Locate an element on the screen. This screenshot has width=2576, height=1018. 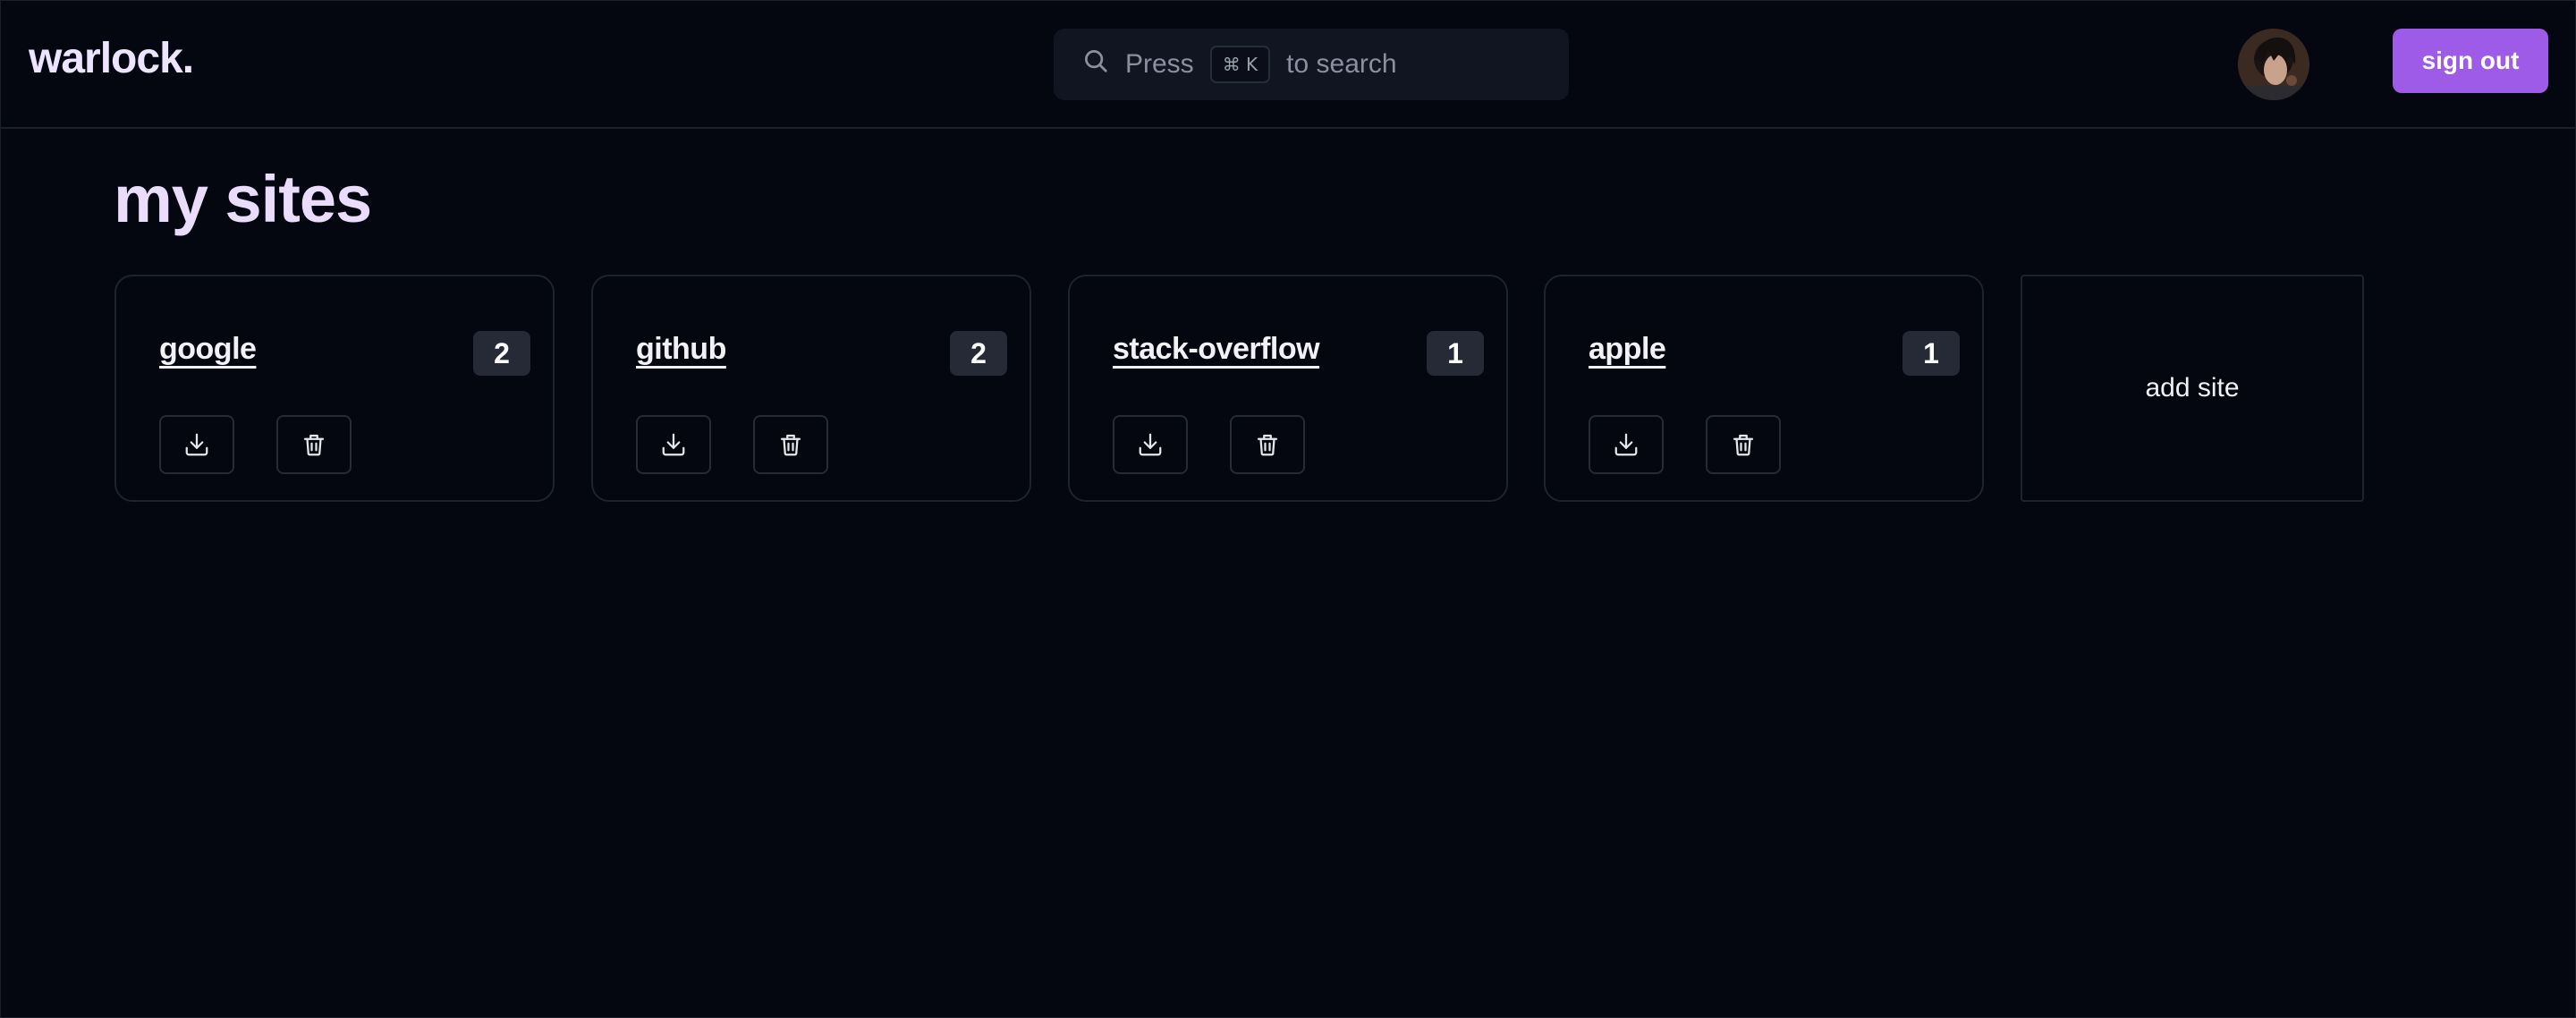
search-bar: Press ⌘ K to search is located at coordinates (1311, 64).